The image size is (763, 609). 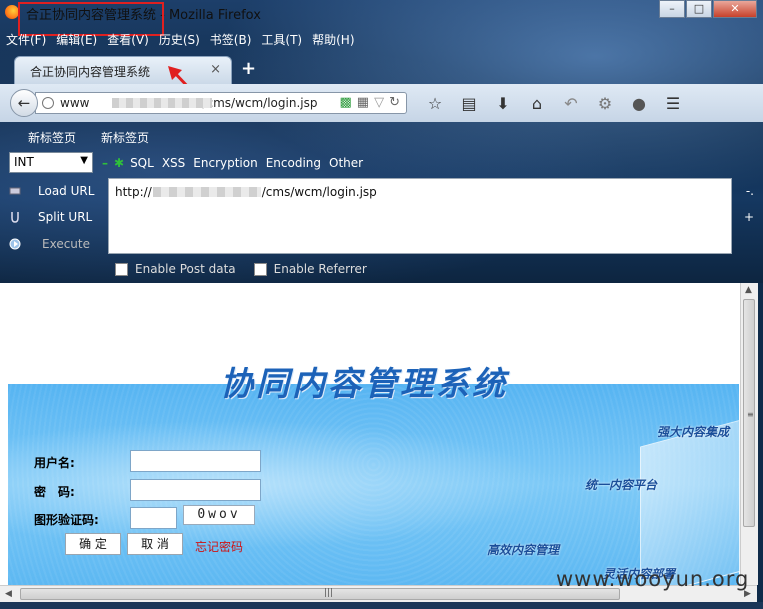 What do you see at coordinates (66, 191) in the screenshot?
I see `load-url-label: Load URL` at bounding box center [66, 191].